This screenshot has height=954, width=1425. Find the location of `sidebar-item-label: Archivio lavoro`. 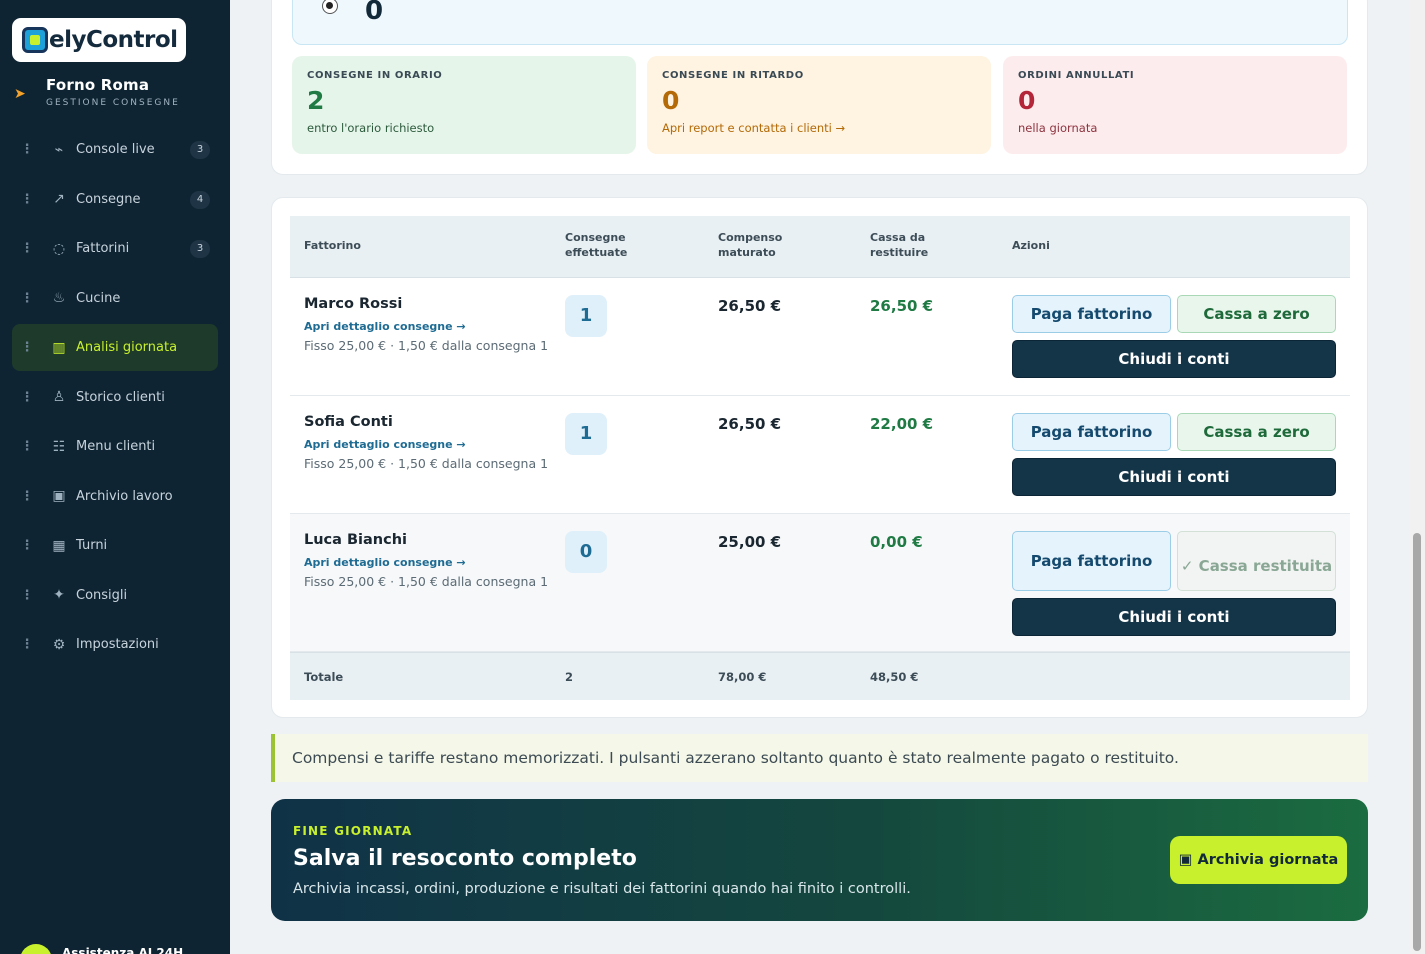

sidebar-item-label: Archivio lavoro is located at coordinates (124, 496).